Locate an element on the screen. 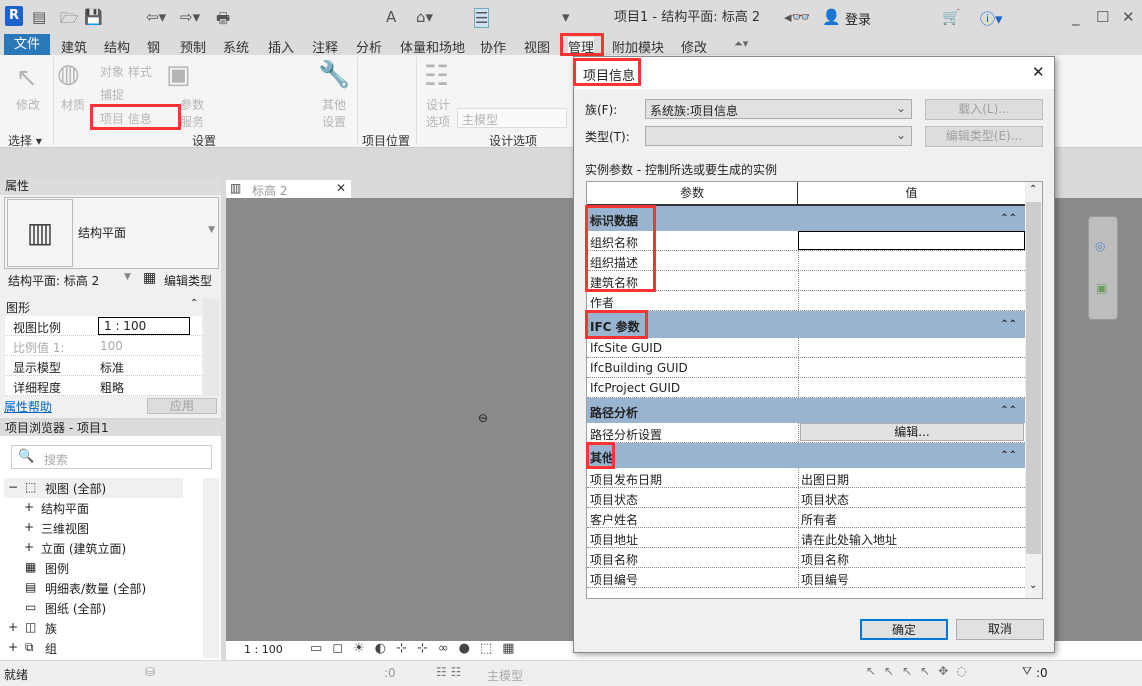 The height and width of the screenshot is (686, 1142). parameter-row: 组织描述 is located at coordinates (806, 261).